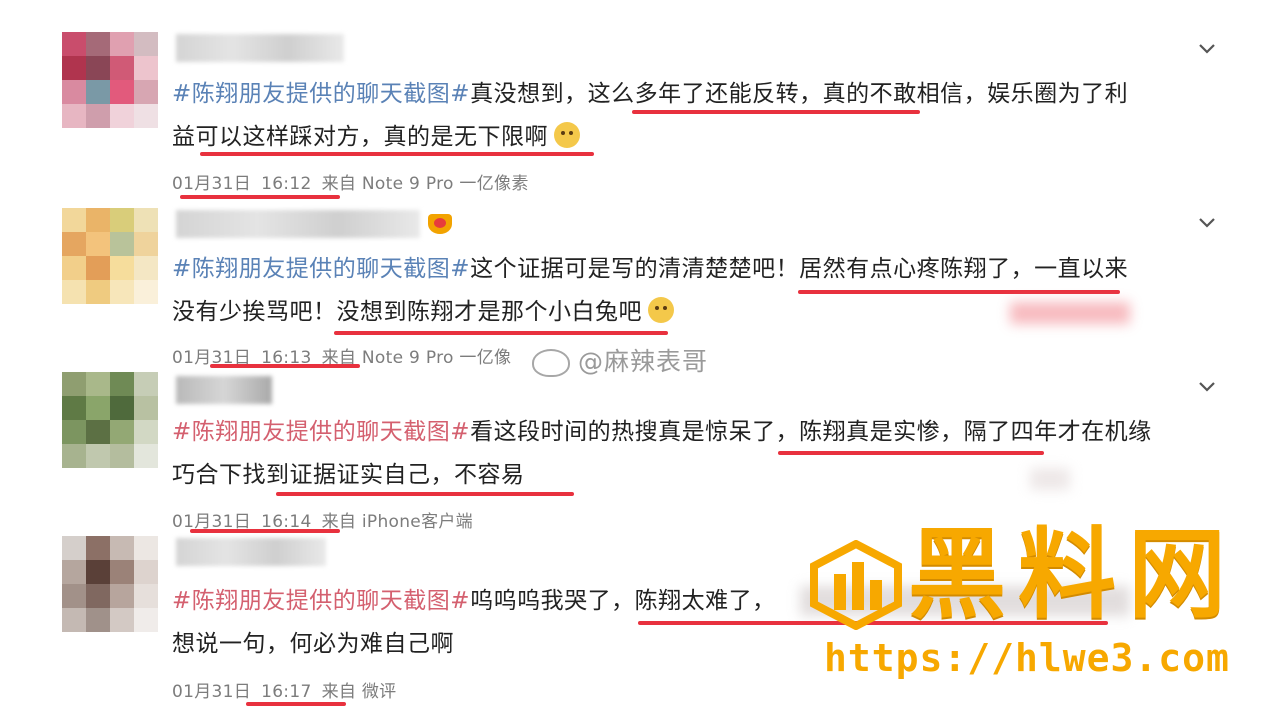 Image resolution: width=1280 pixels, height=720 pixels. Describe the element at coordinates (1073, 575) in the screenshot. I see `site-watermark-title: 黑料网` at that location.